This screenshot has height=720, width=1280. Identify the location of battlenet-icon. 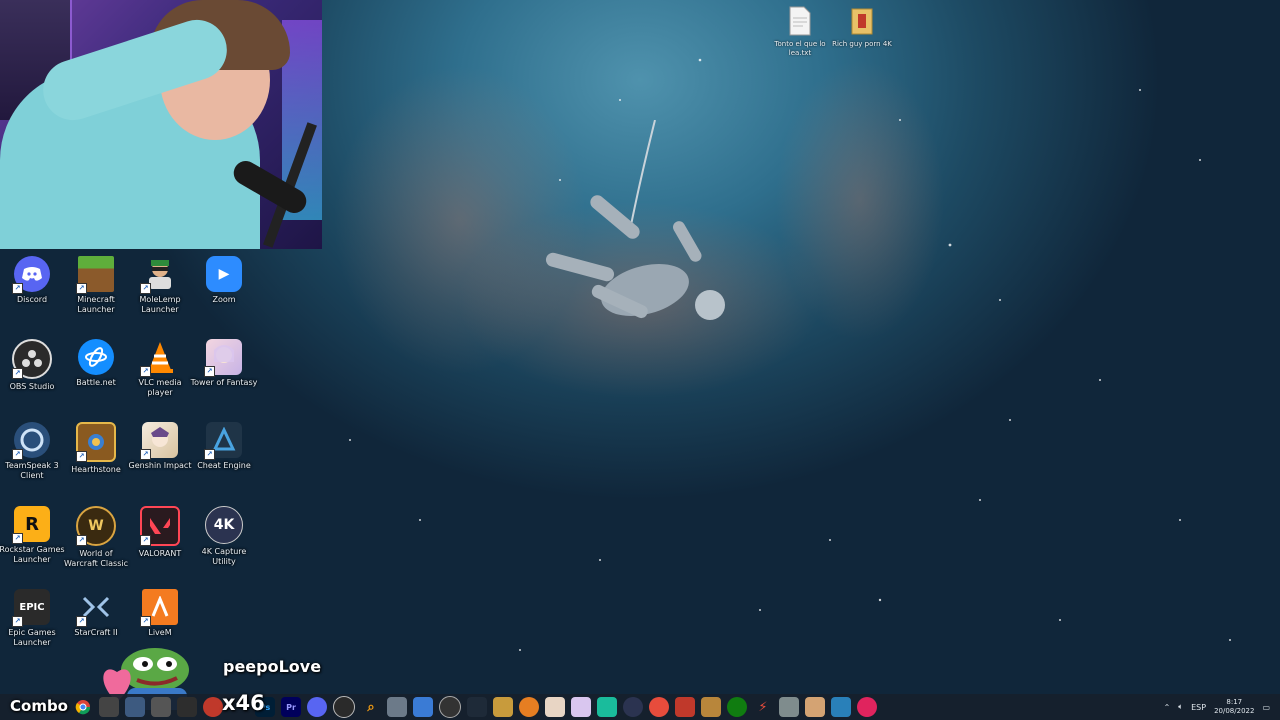
(96, 357).